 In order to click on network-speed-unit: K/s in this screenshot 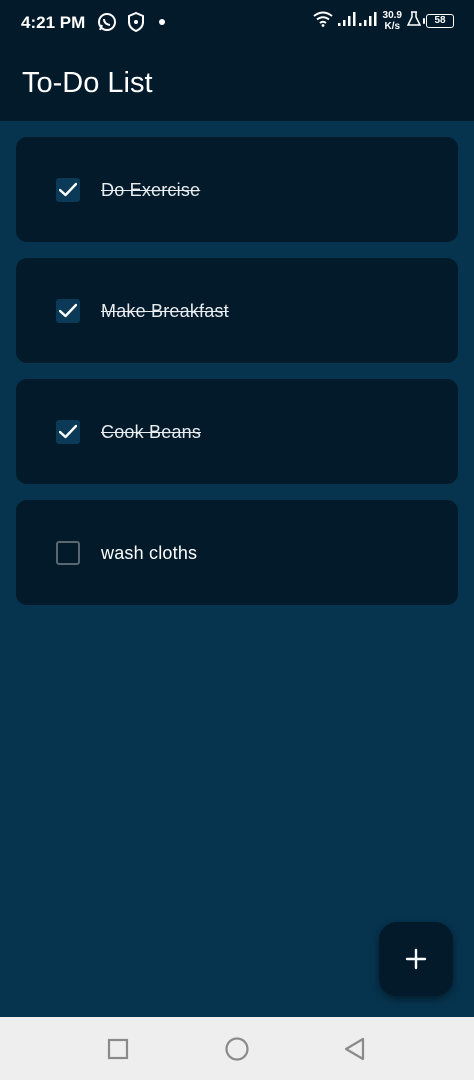, I will do `click(392, 26)`.